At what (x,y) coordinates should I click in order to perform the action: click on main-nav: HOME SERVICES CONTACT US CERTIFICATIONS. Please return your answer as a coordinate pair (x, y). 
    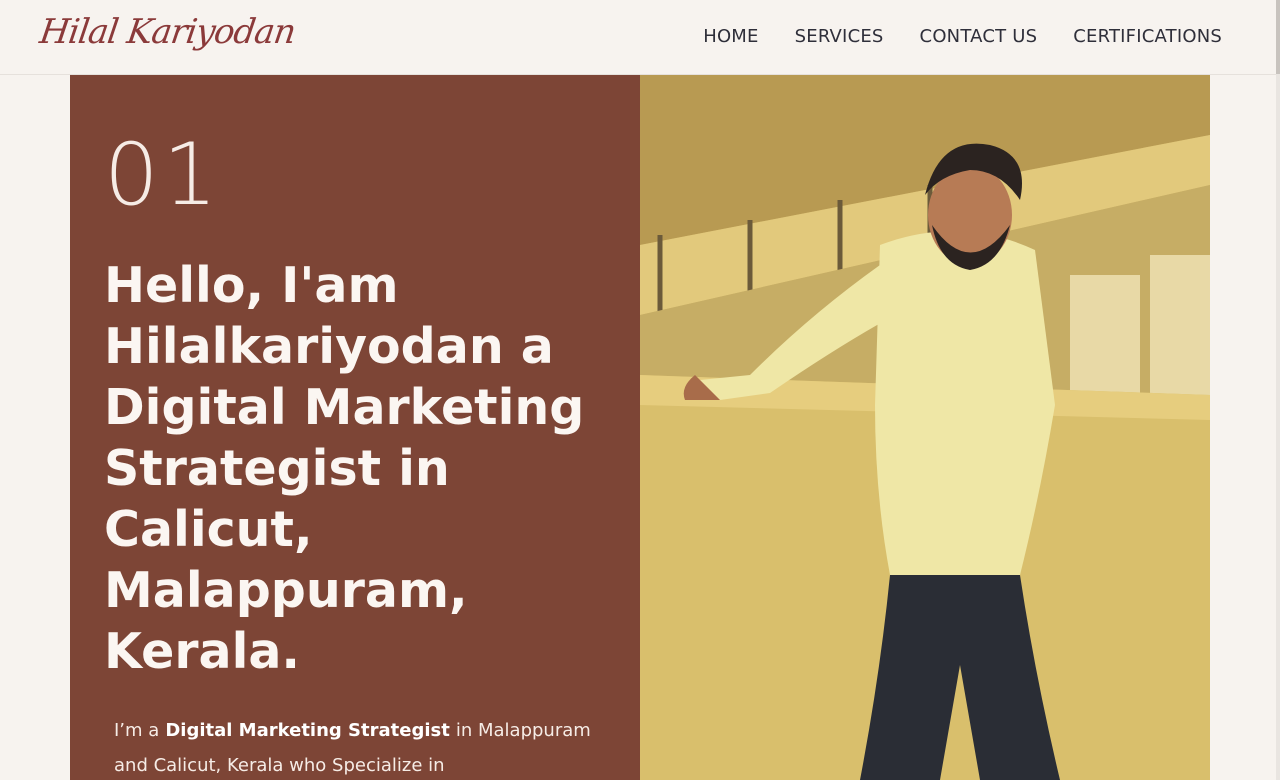
    Looking at the image, I should click on (962, 36).